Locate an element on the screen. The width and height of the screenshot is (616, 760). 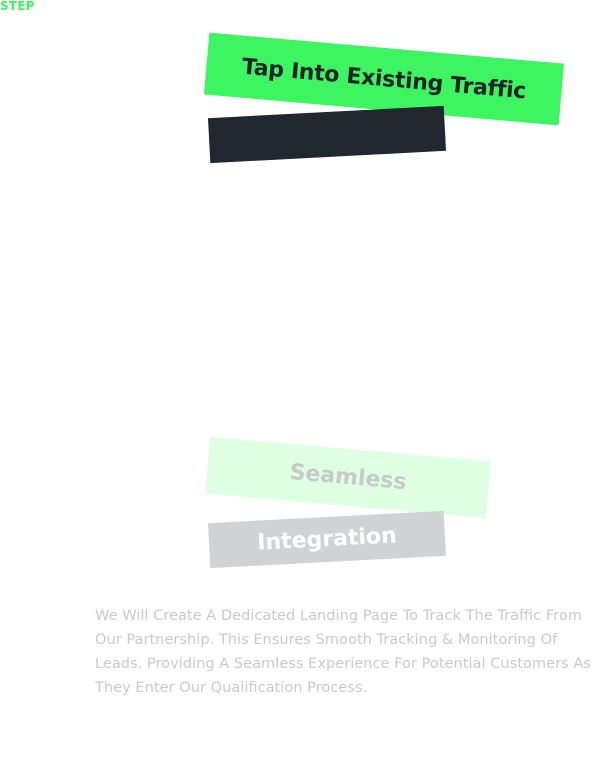
feature-title-bottom-line1: Seamless is located at coordinates (348, 477).